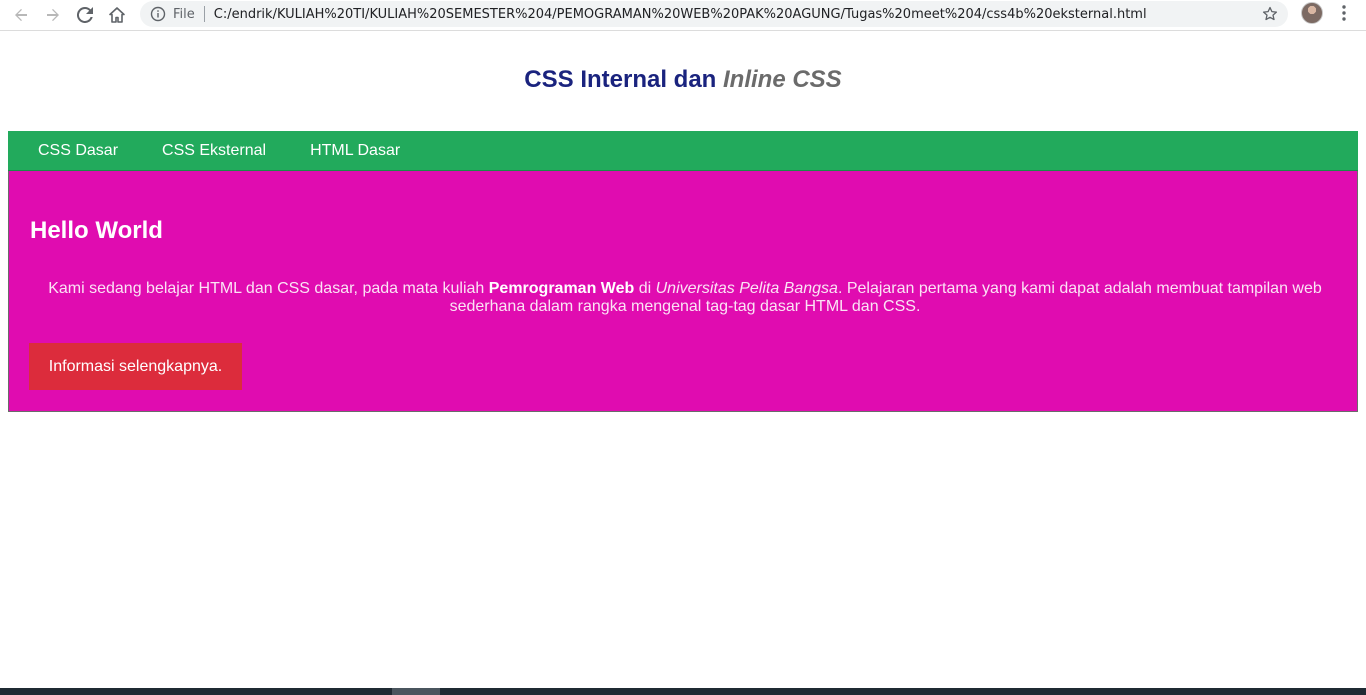 The width and height of the screenshot is (1366, 695). I want to click on home-button, so click(117, 15).